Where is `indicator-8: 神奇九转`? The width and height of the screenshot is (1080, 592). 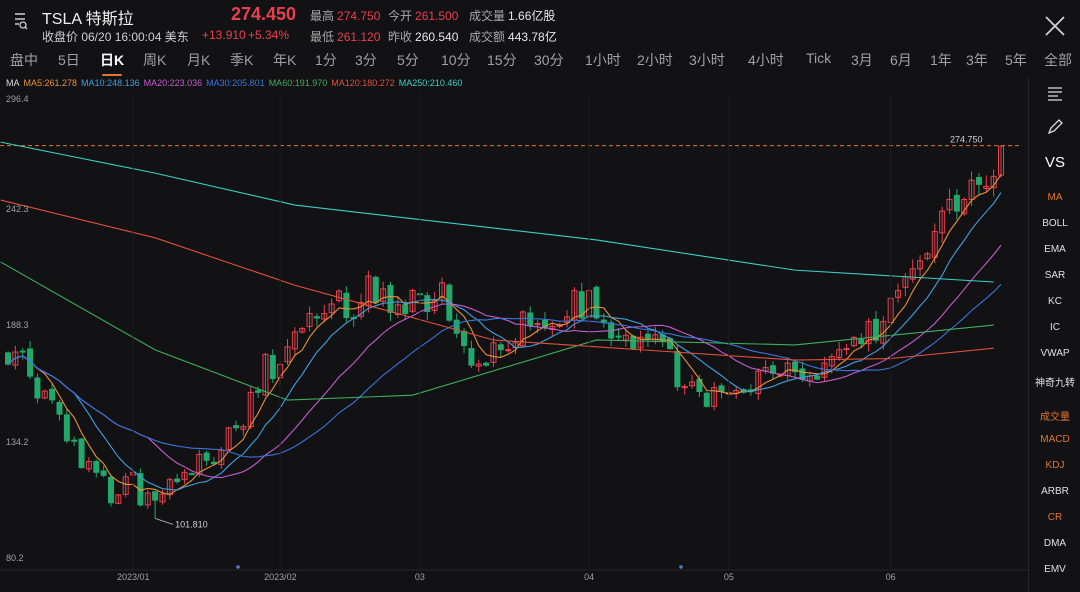
indicator-8: 神奇九转 is located at coordinates (1054, 381).